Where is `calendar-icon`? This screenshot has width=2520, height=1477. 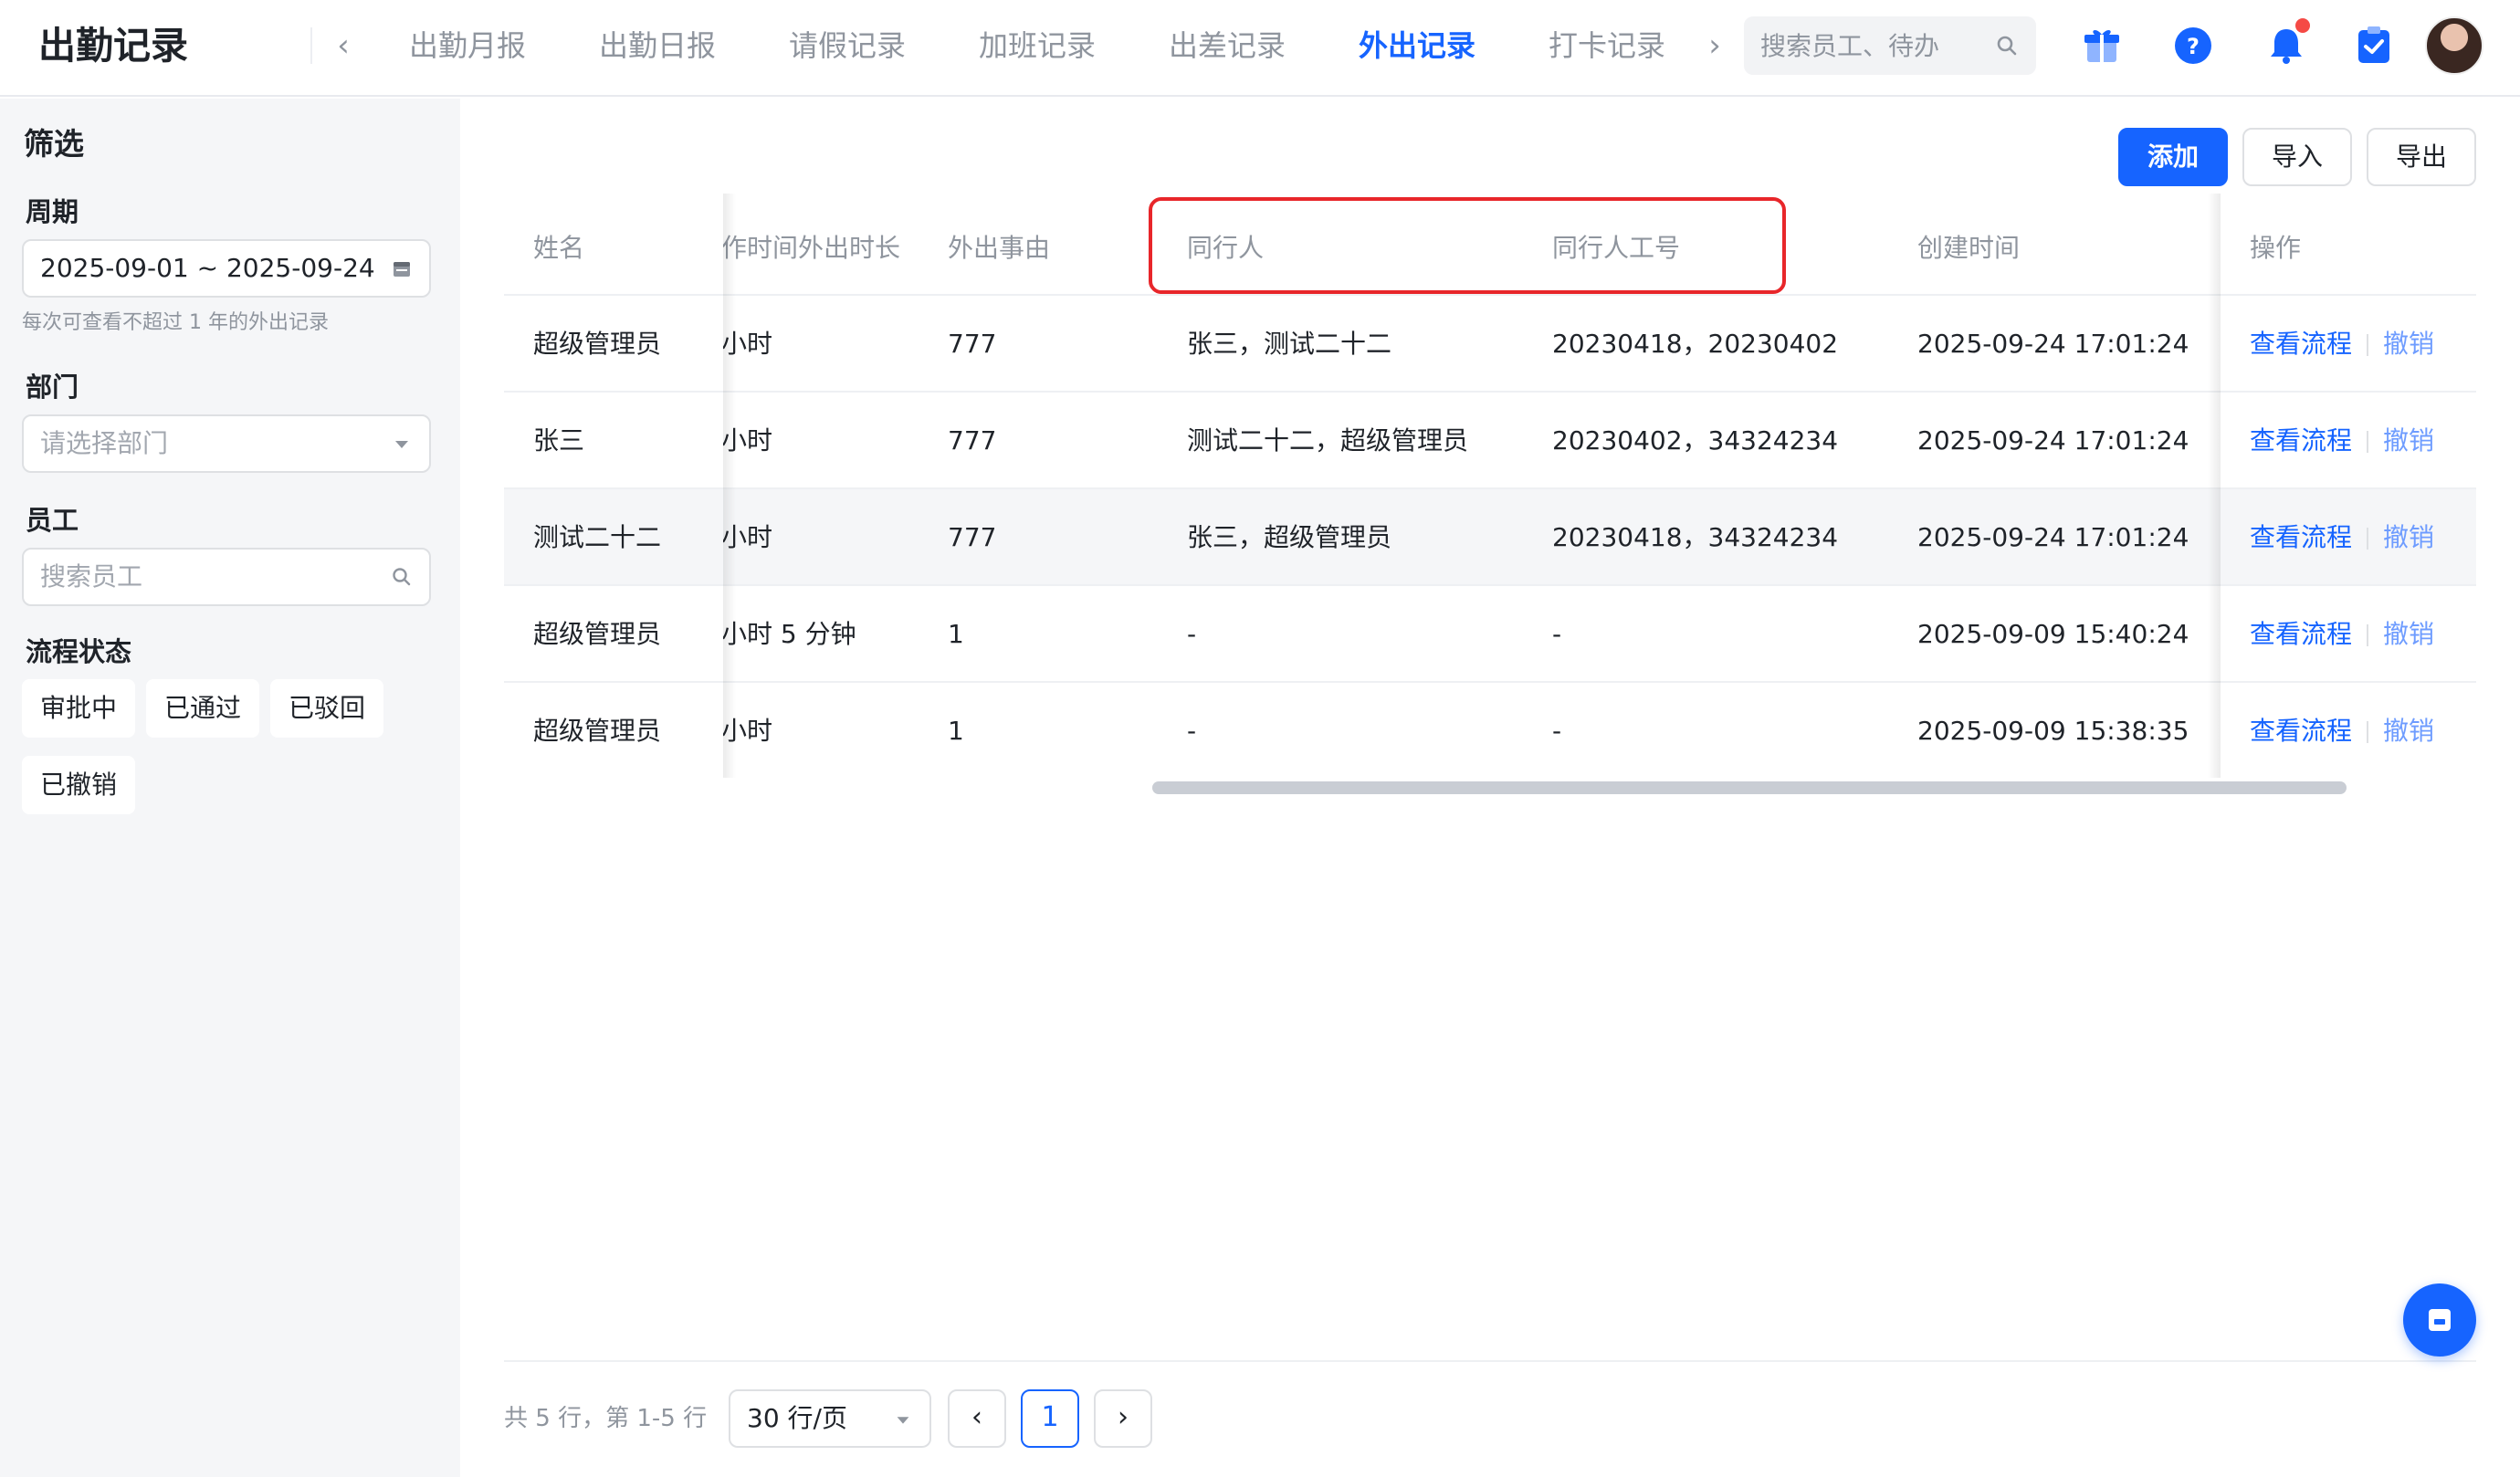
calendar-icon is located at coordinates (402, 269).